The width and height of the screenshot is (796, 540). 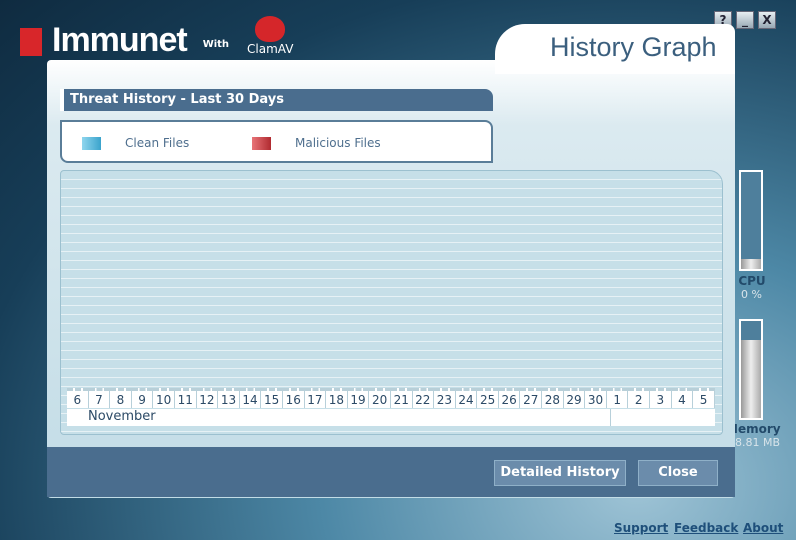 What do you see at coordinates (207, 398) in the screenshot?
I see `x-tick-label: 12` at bounding box center [207, 398].